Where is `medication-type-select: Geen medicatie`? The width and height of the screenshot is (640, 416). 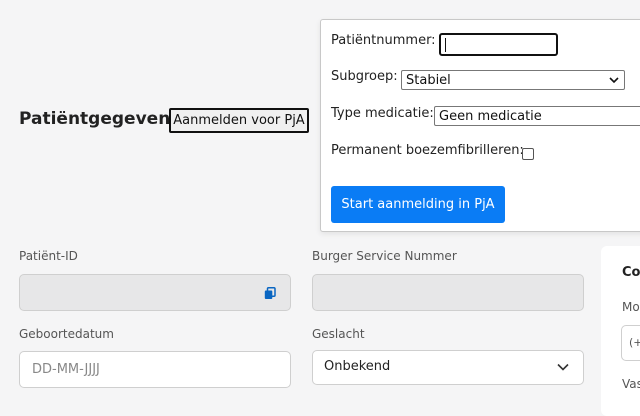 medication-type-select: Geen medicatie is located at coordinates (537, 116).